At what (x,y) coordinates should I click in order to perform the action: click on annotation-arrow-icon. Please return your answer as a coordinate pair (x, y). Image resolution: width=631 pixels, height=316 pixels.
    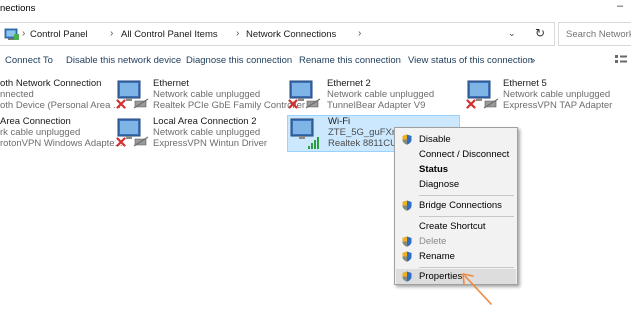
    Looking at the image, I should click on (477, 289).